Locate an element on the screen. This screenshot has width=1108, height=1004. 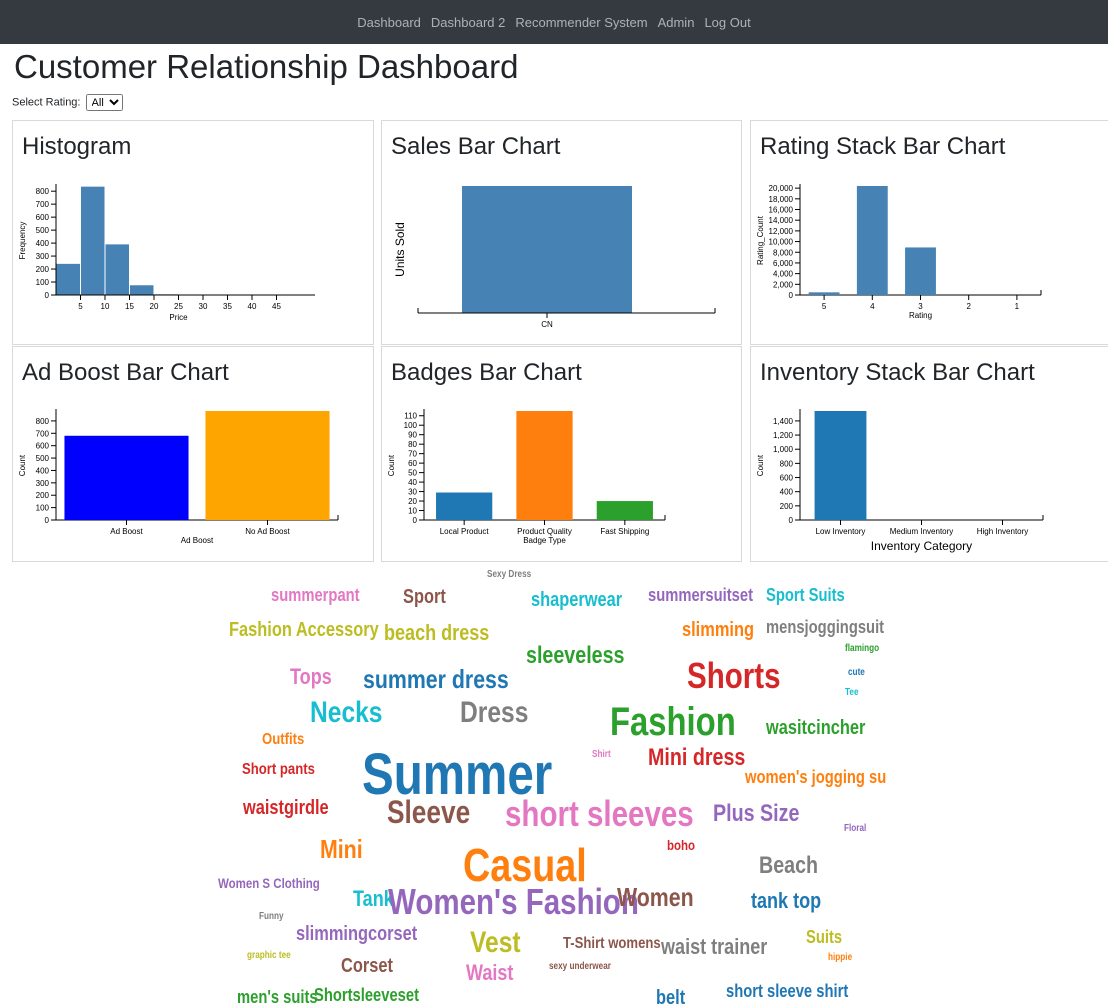
rating-y-tick-label: 0 is located at coordinates (791, 295).